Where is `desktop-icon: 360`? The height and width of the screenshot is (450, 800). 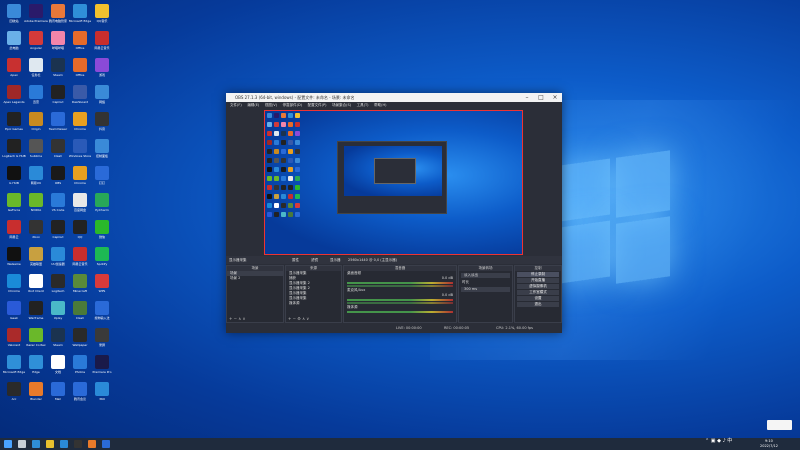 desktop-icon: 360 is located at coordinates (102, 392).